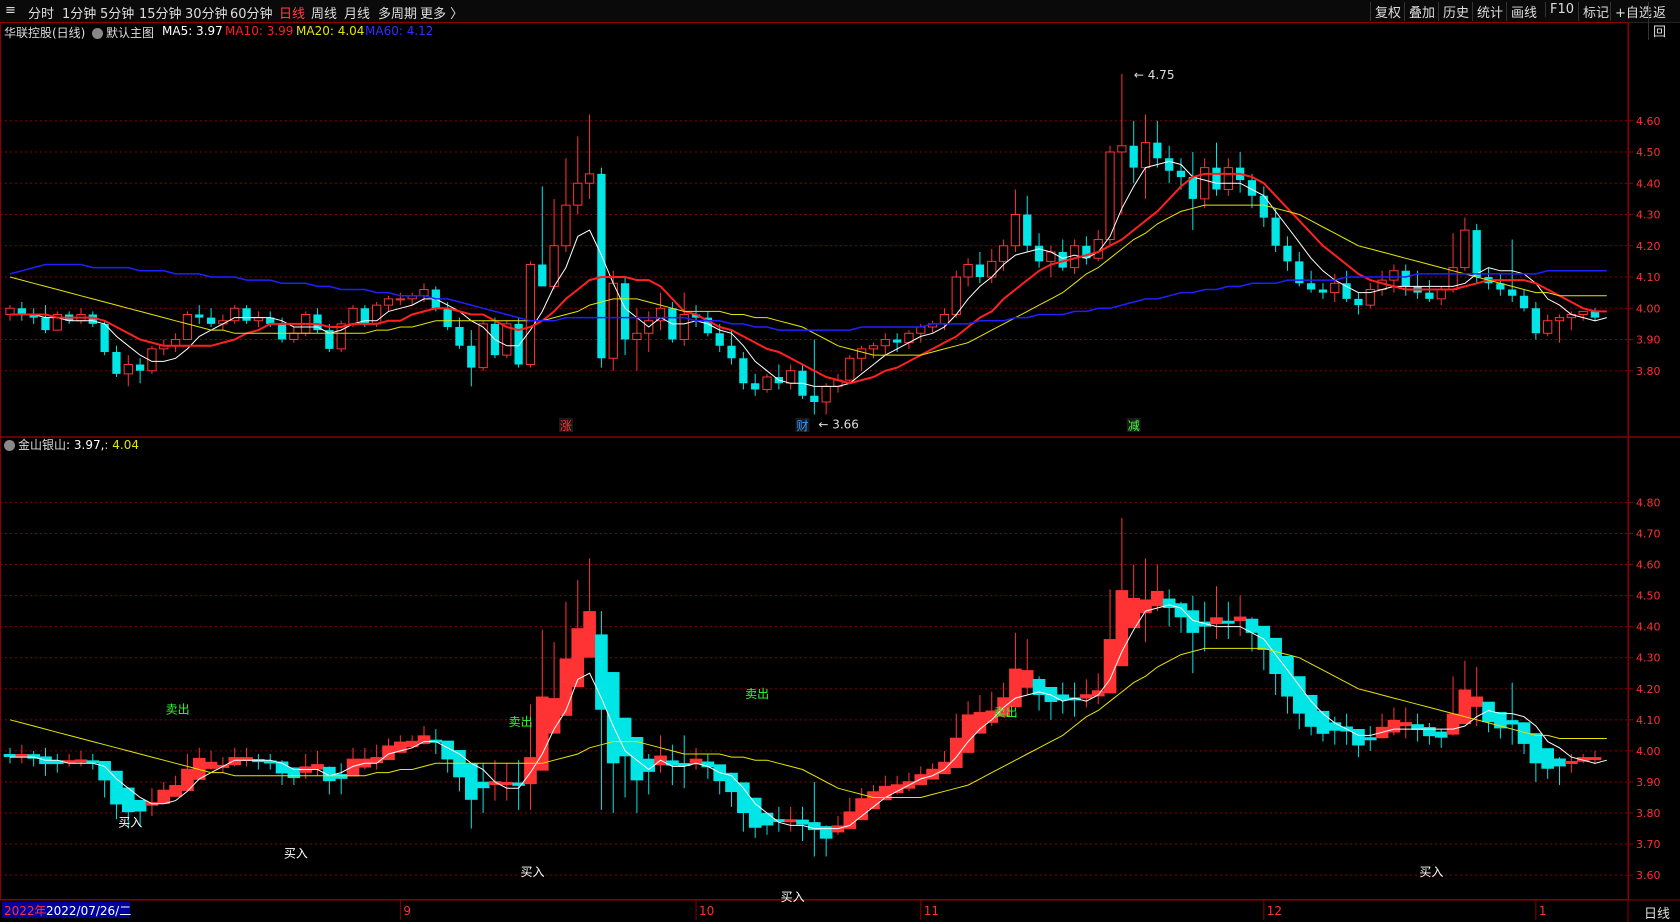 Image resolution: width=1680 pixels, height=922 pixels. I want to click on toolbar-button: 复权, so click(1387, 11).